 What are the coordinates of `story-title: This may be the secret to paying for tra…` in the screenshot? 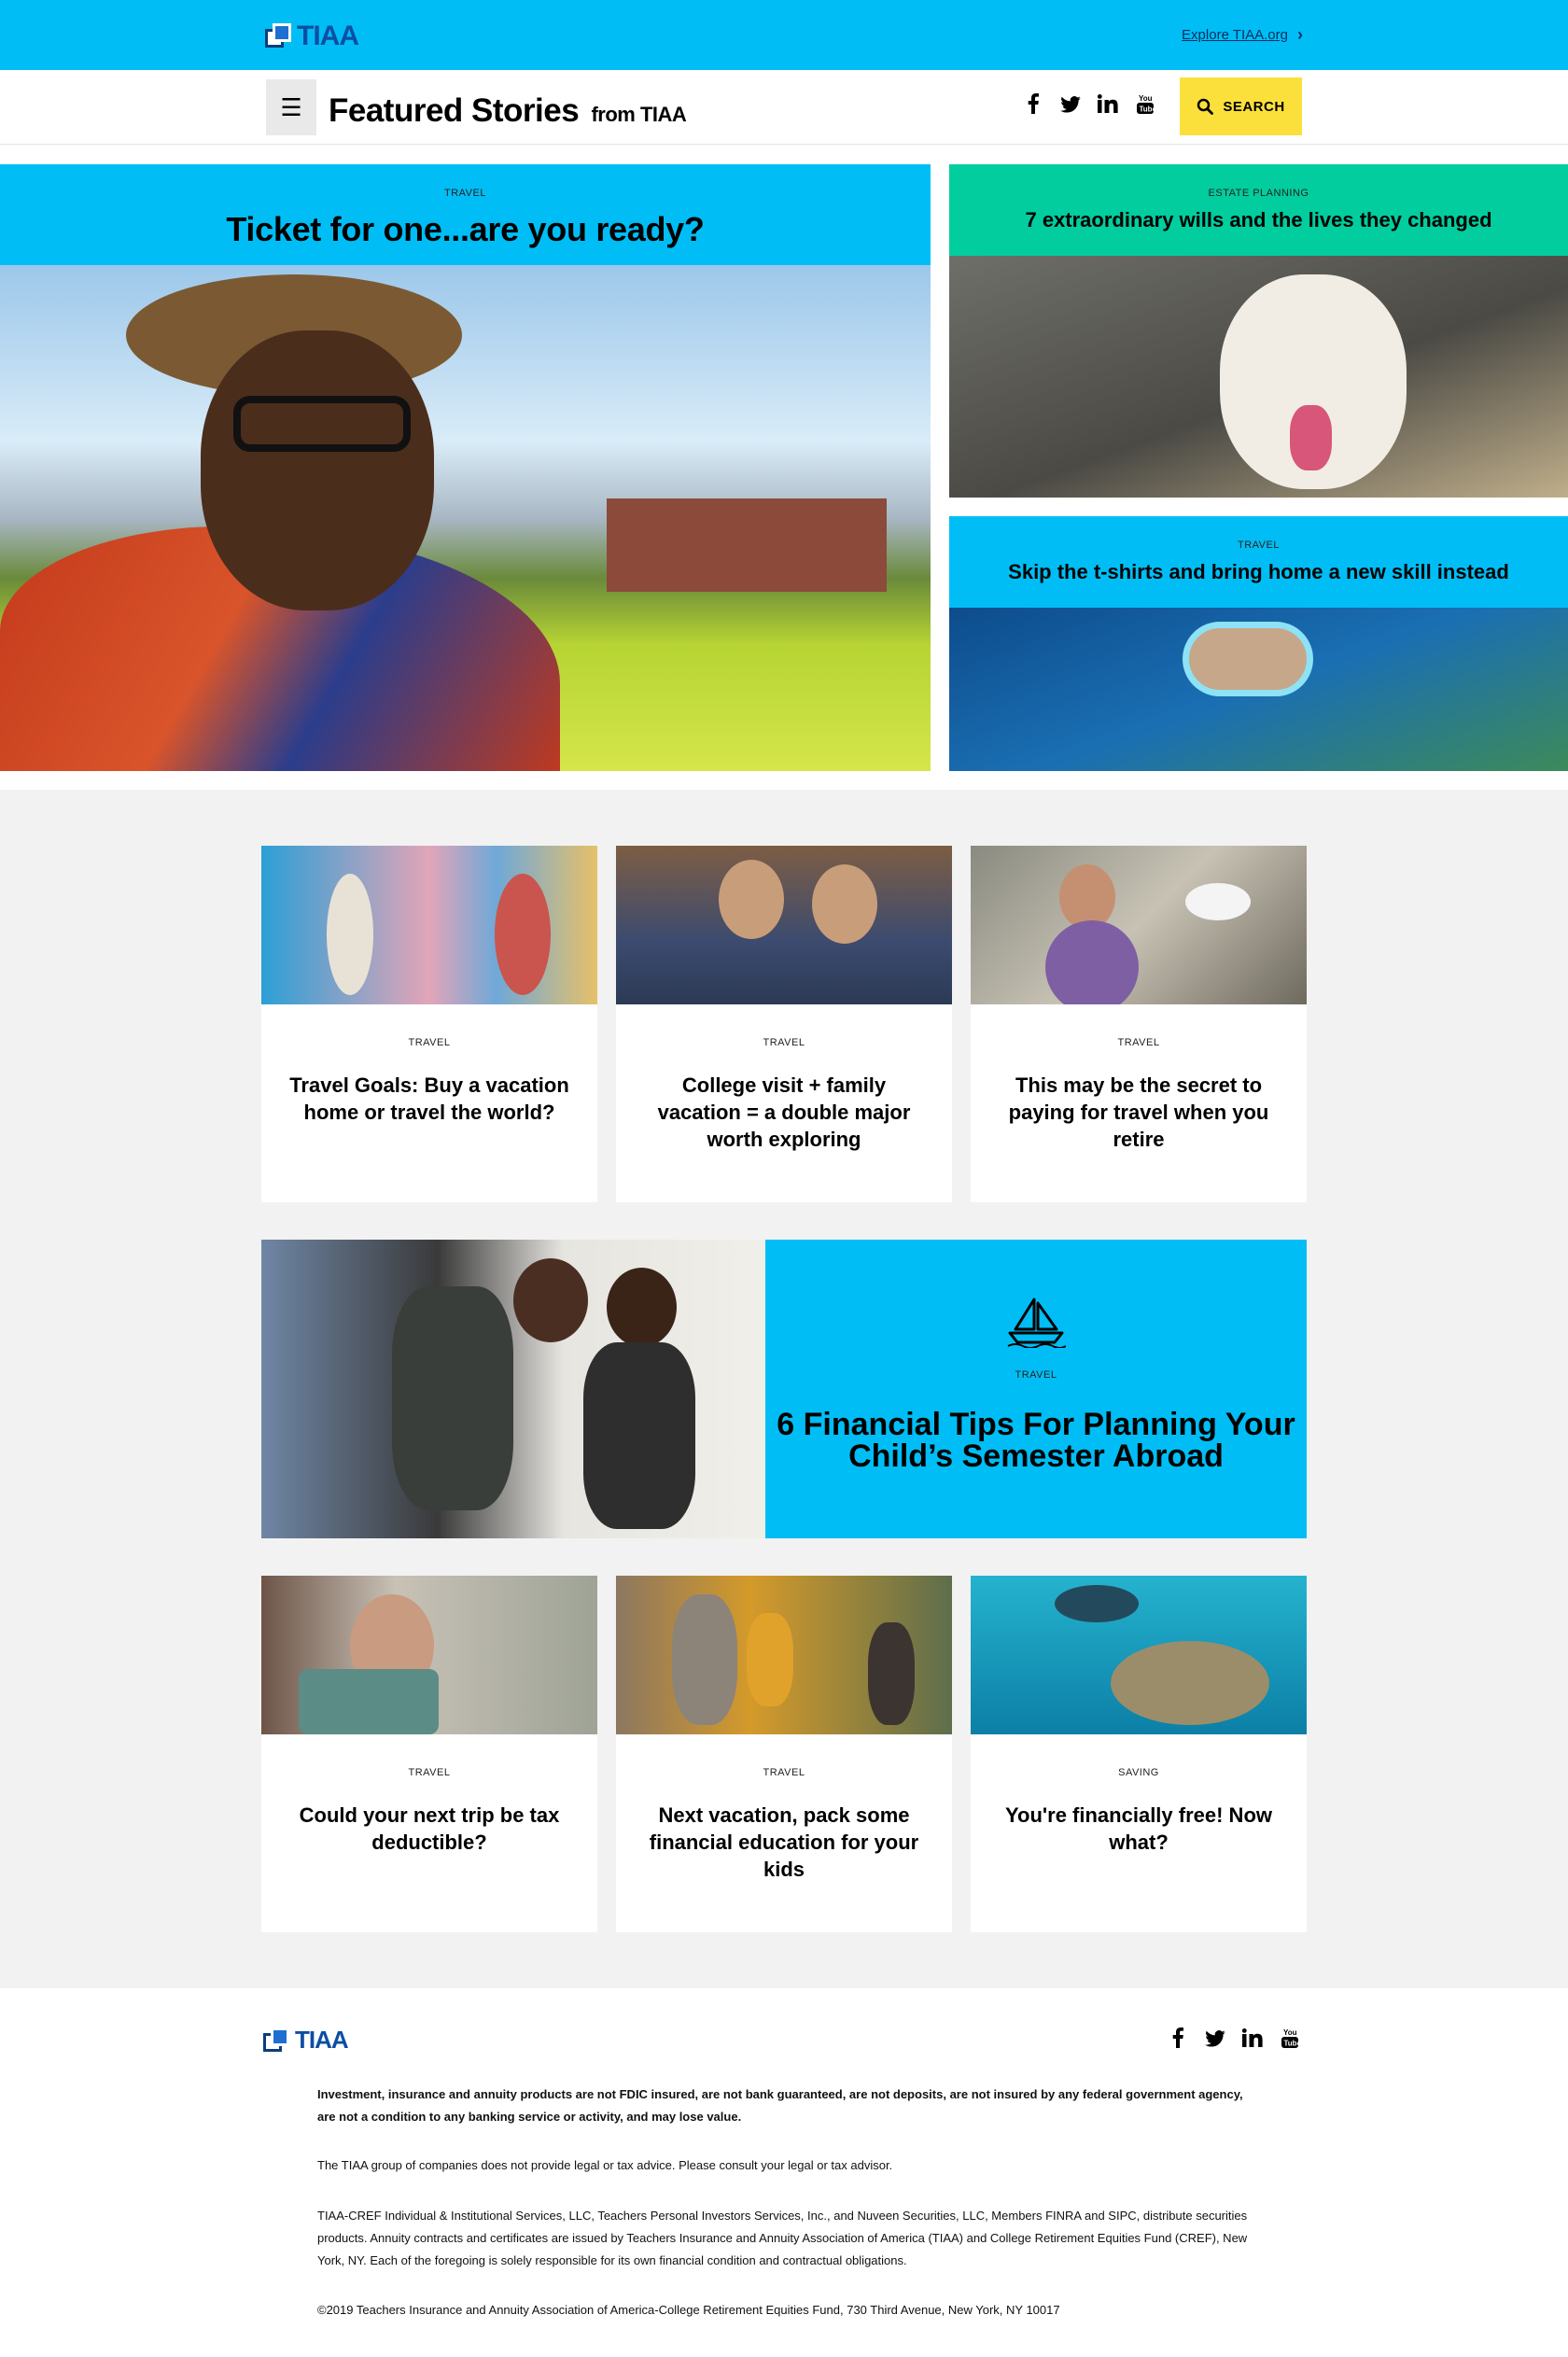 It's located at (1138, 1112).